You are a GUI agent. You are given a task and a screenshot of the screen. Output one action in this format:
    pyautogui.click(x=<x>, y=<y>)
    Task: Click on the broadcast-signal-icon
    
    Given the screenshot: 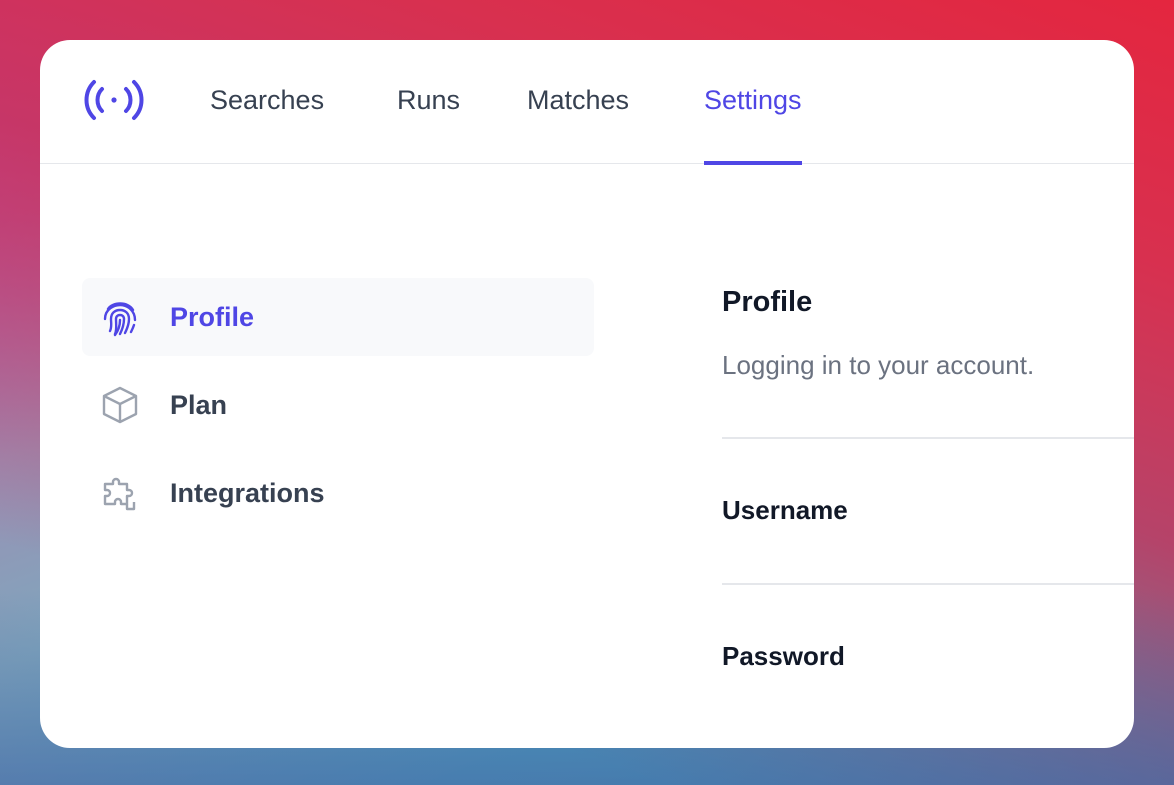 What is the action you would take?
    pyautogui.click(x=114, y=100)
    